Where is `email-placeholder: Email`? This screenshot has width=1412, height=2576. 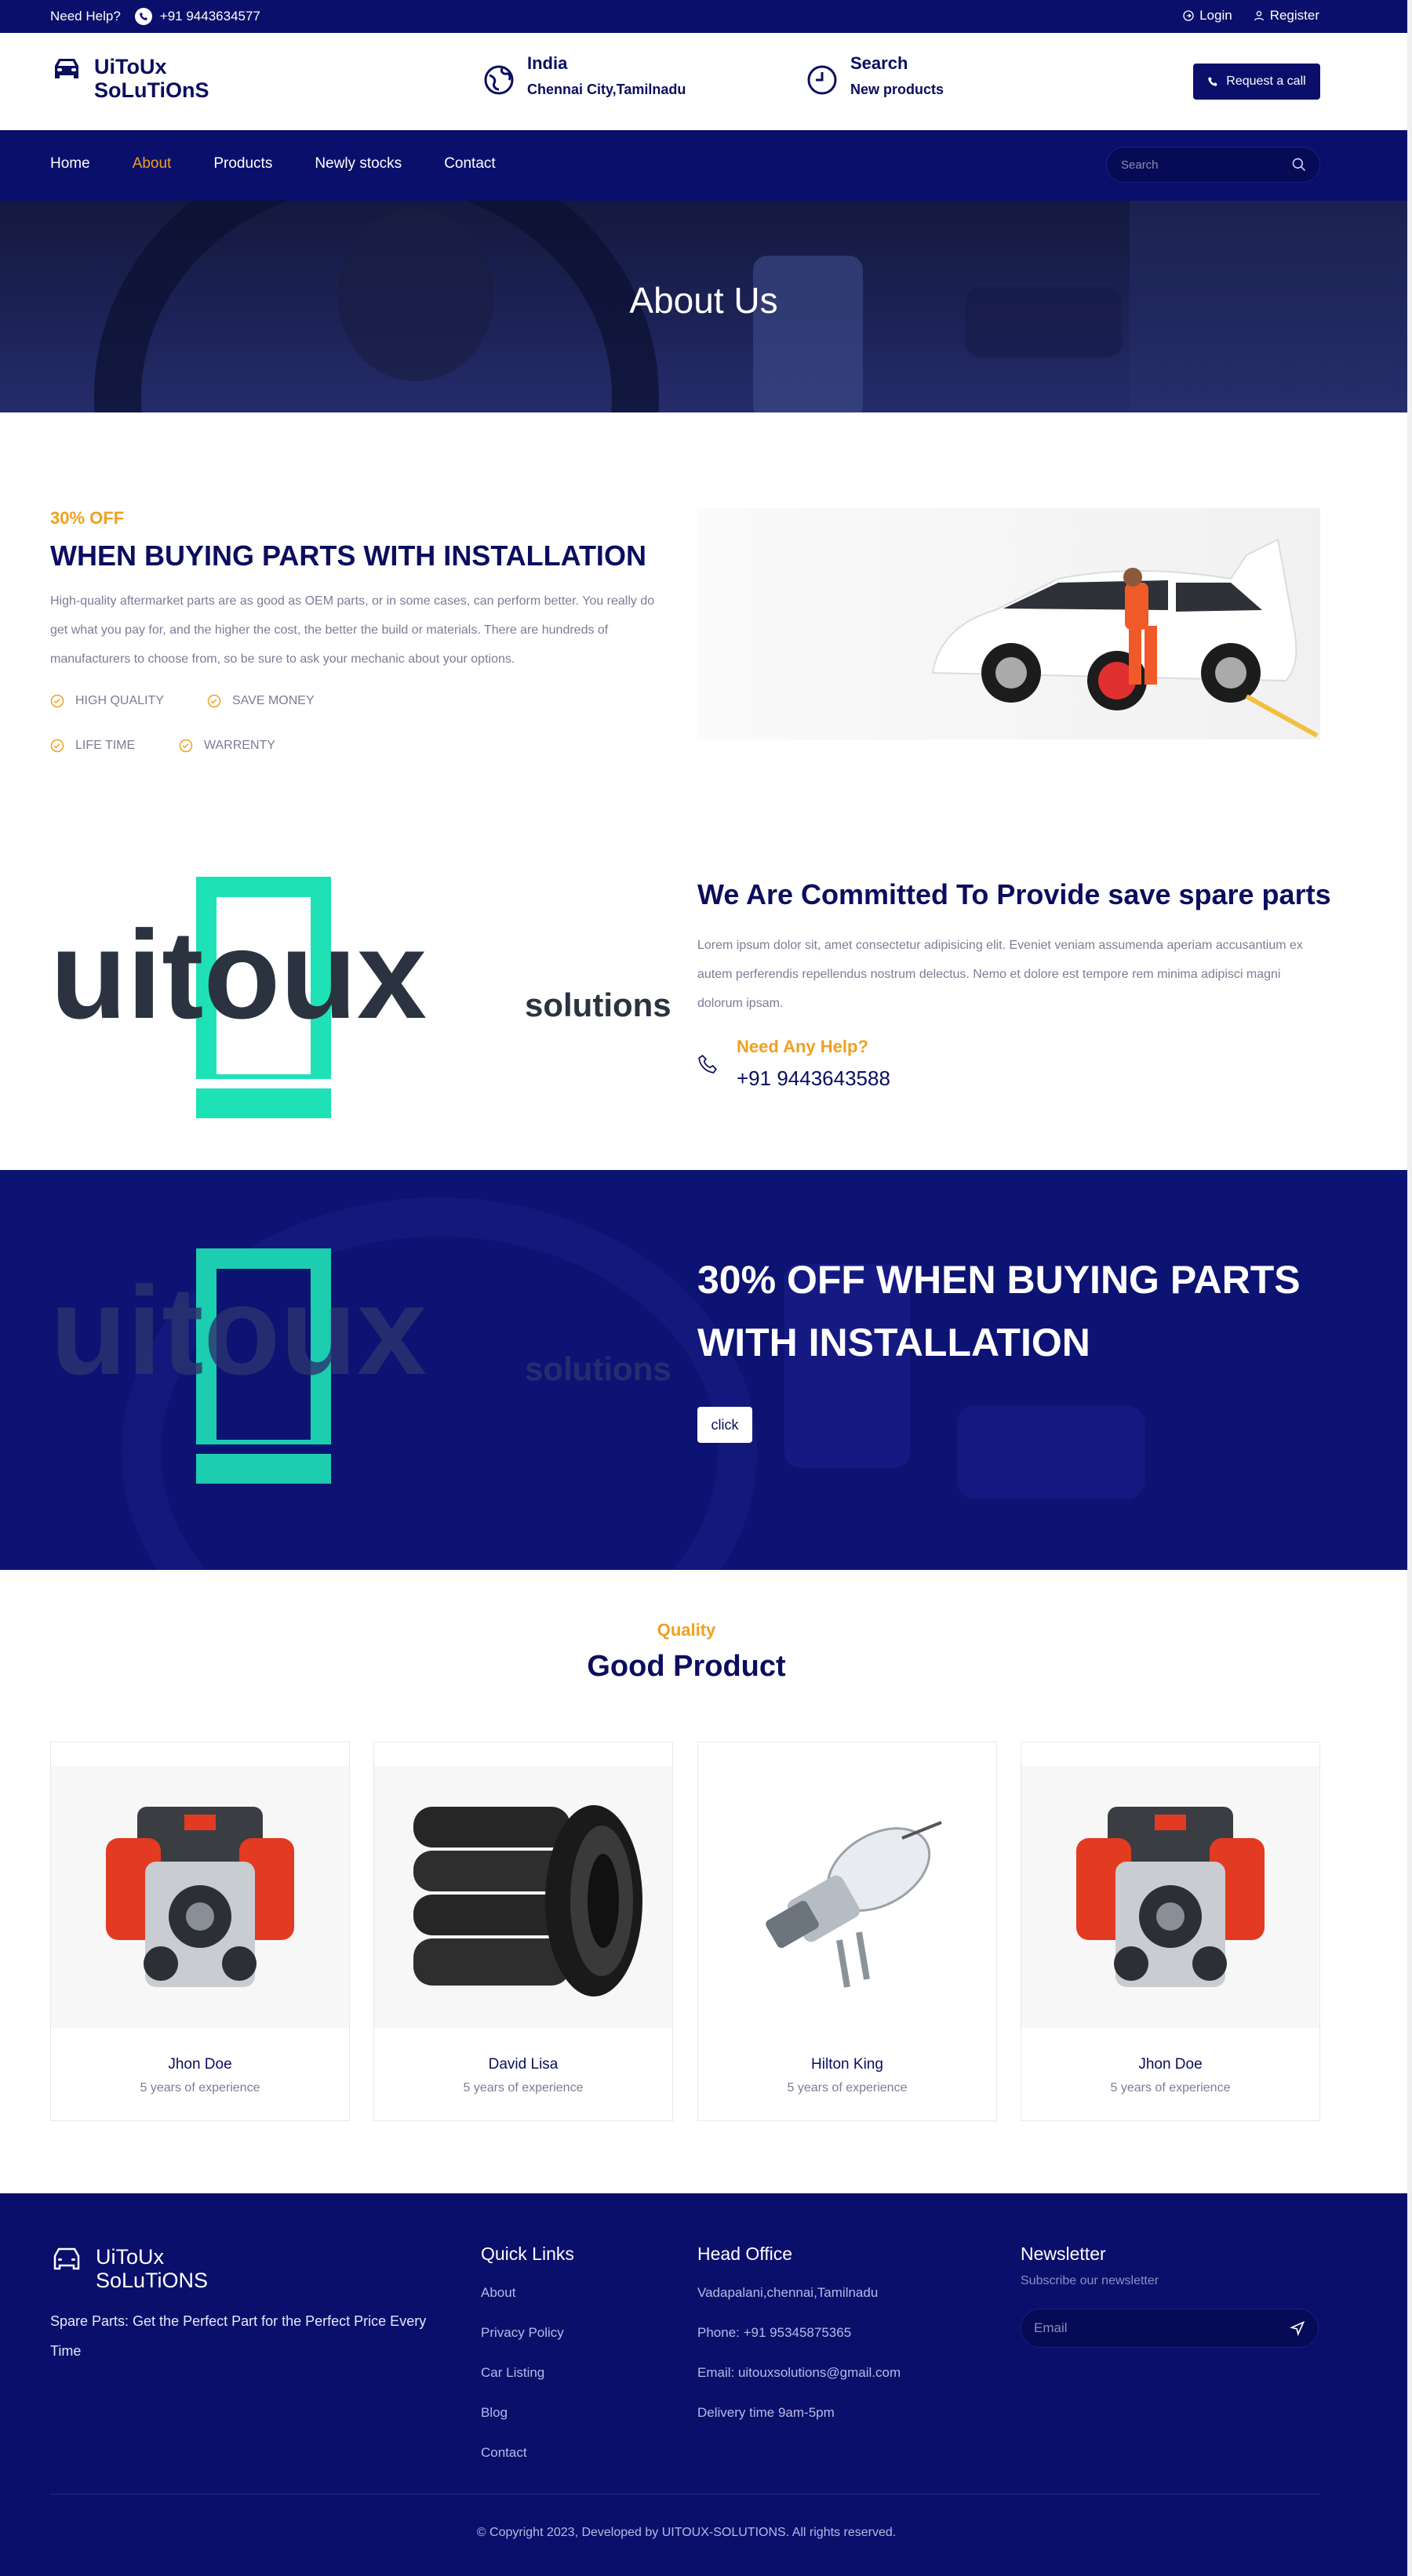
email-placeholder: Email is located at coordinates (1051, 2327).